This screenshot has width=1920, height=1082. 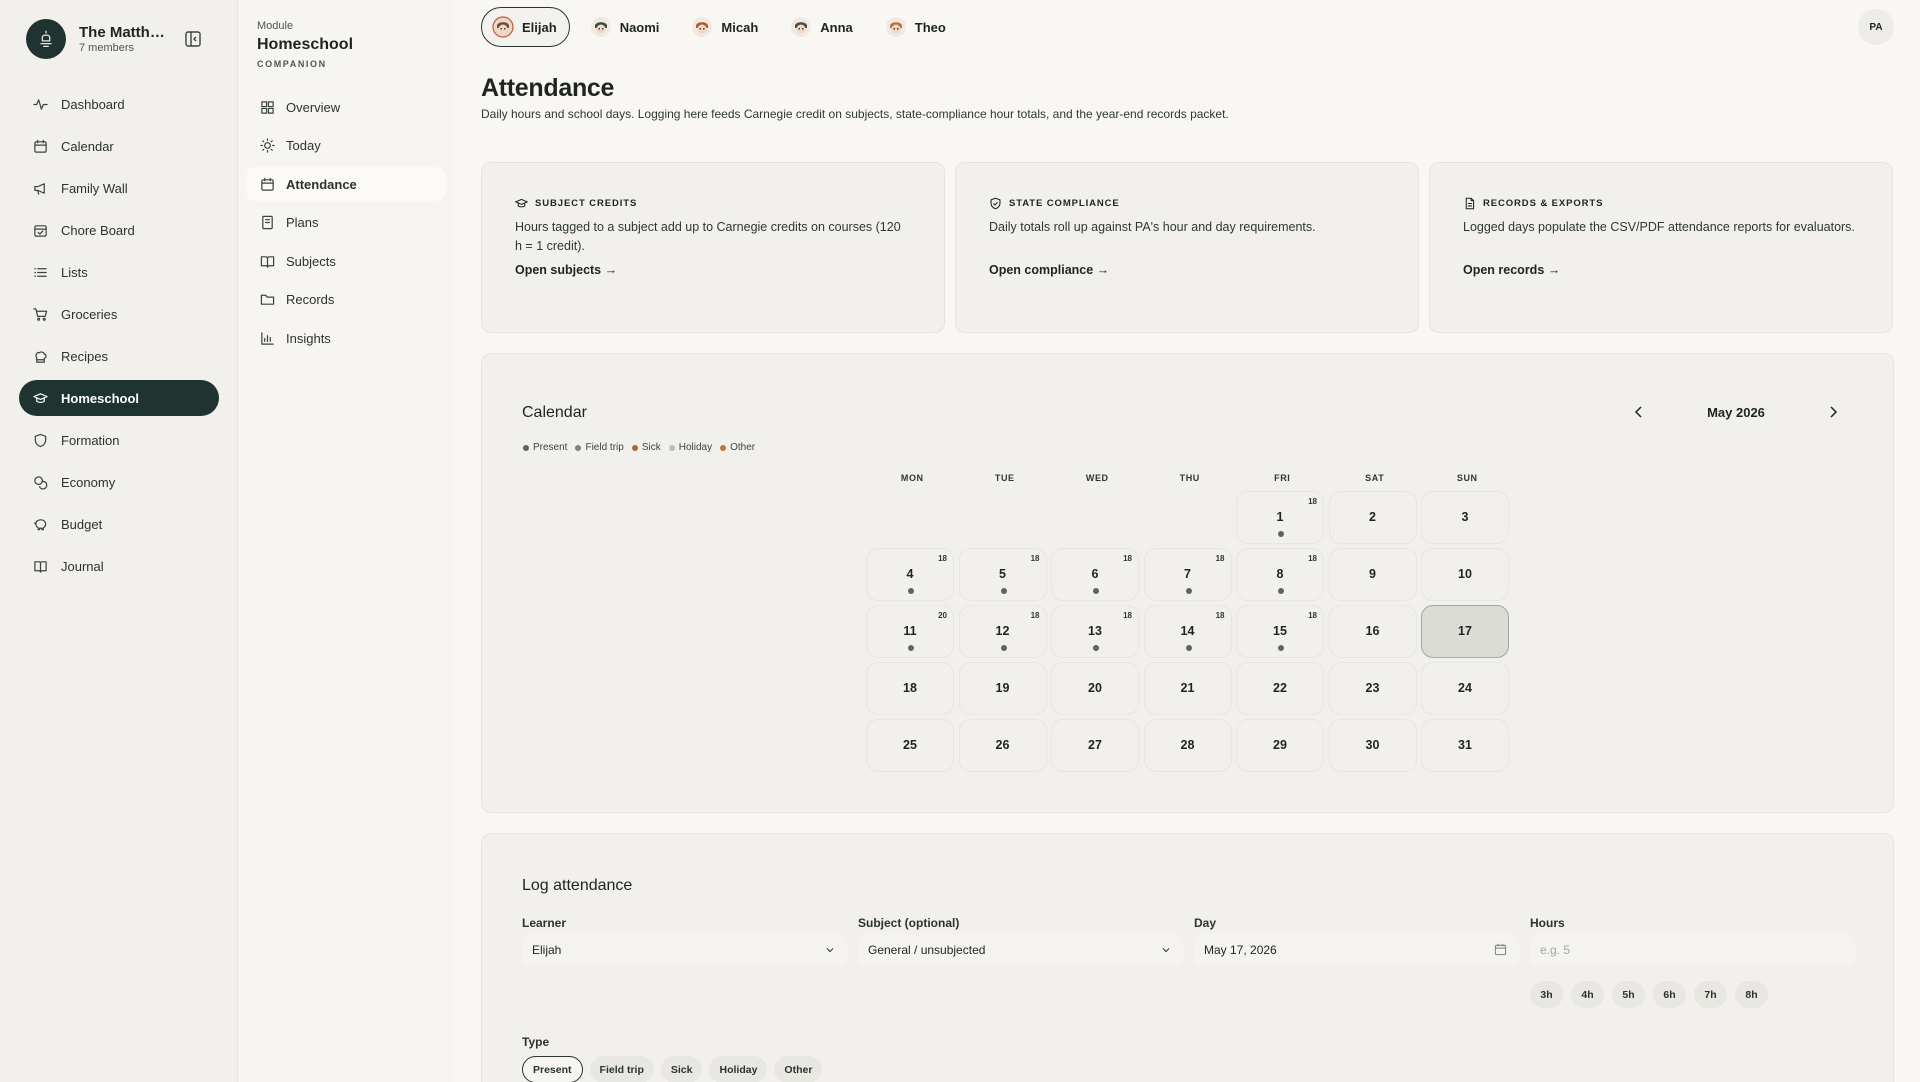 What do you see at coordinates (1465, 631) in the screenshot?
I see `calendar-day: 17` at bounding box center [1465, 631].